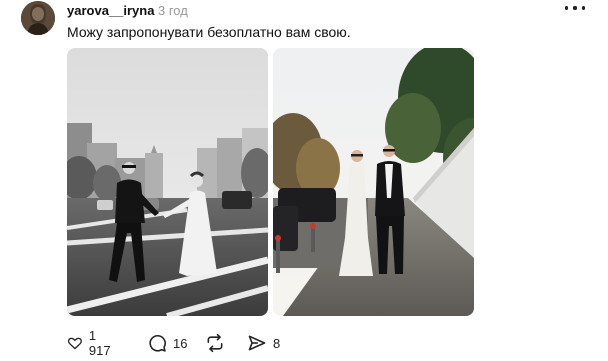  I want to click on reply-count: 16, so click(180, 343).